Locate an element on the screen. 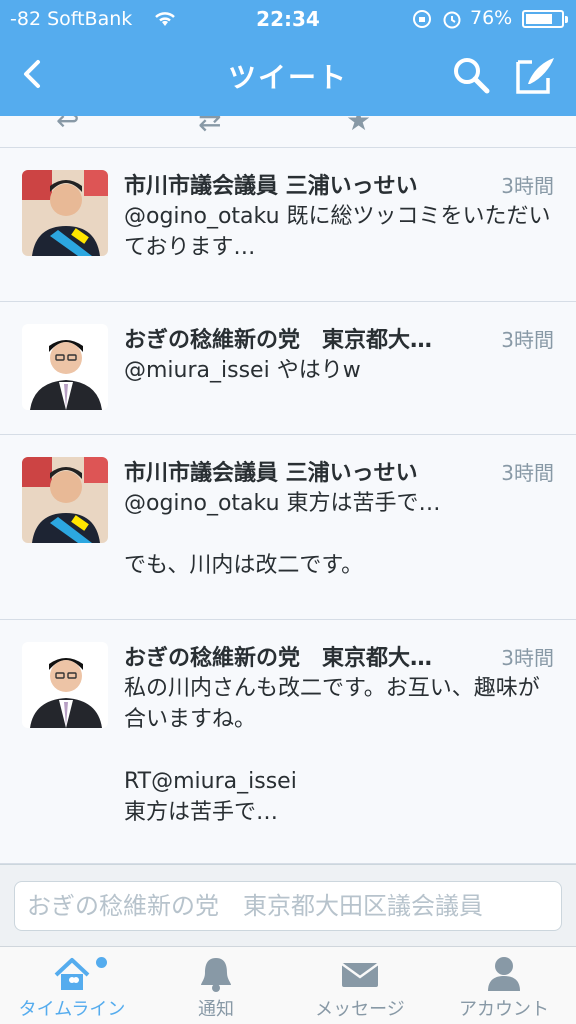 The height and width of the screenshot is (1024, 576). tab-notifications: 通知 is located at coordinates (216, 985).